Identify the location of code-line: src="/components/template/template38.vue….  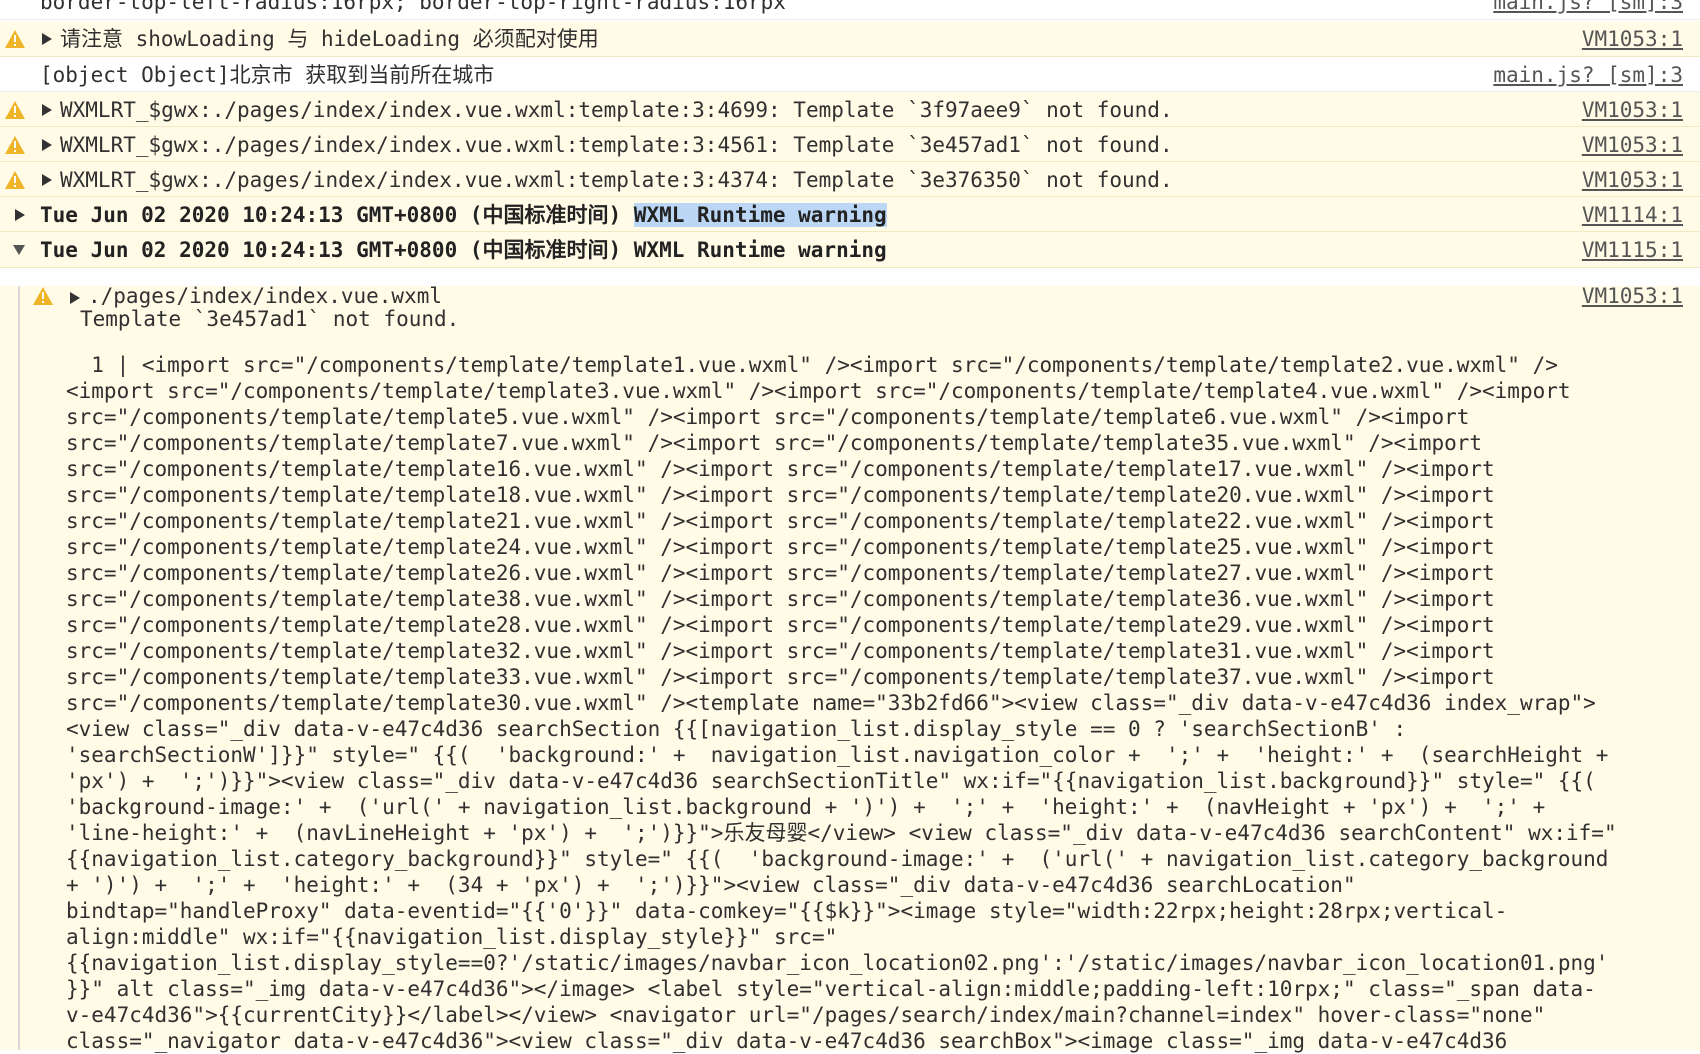
(780, 599).